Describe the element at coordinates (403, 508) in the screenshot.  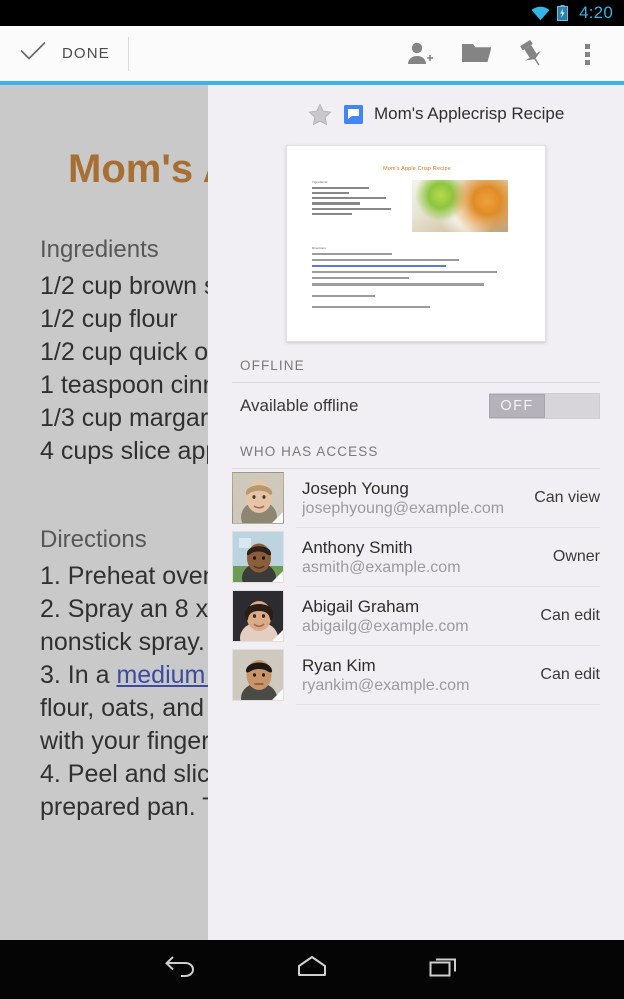
I see `person-email: josephyoung@example.com` at that location.